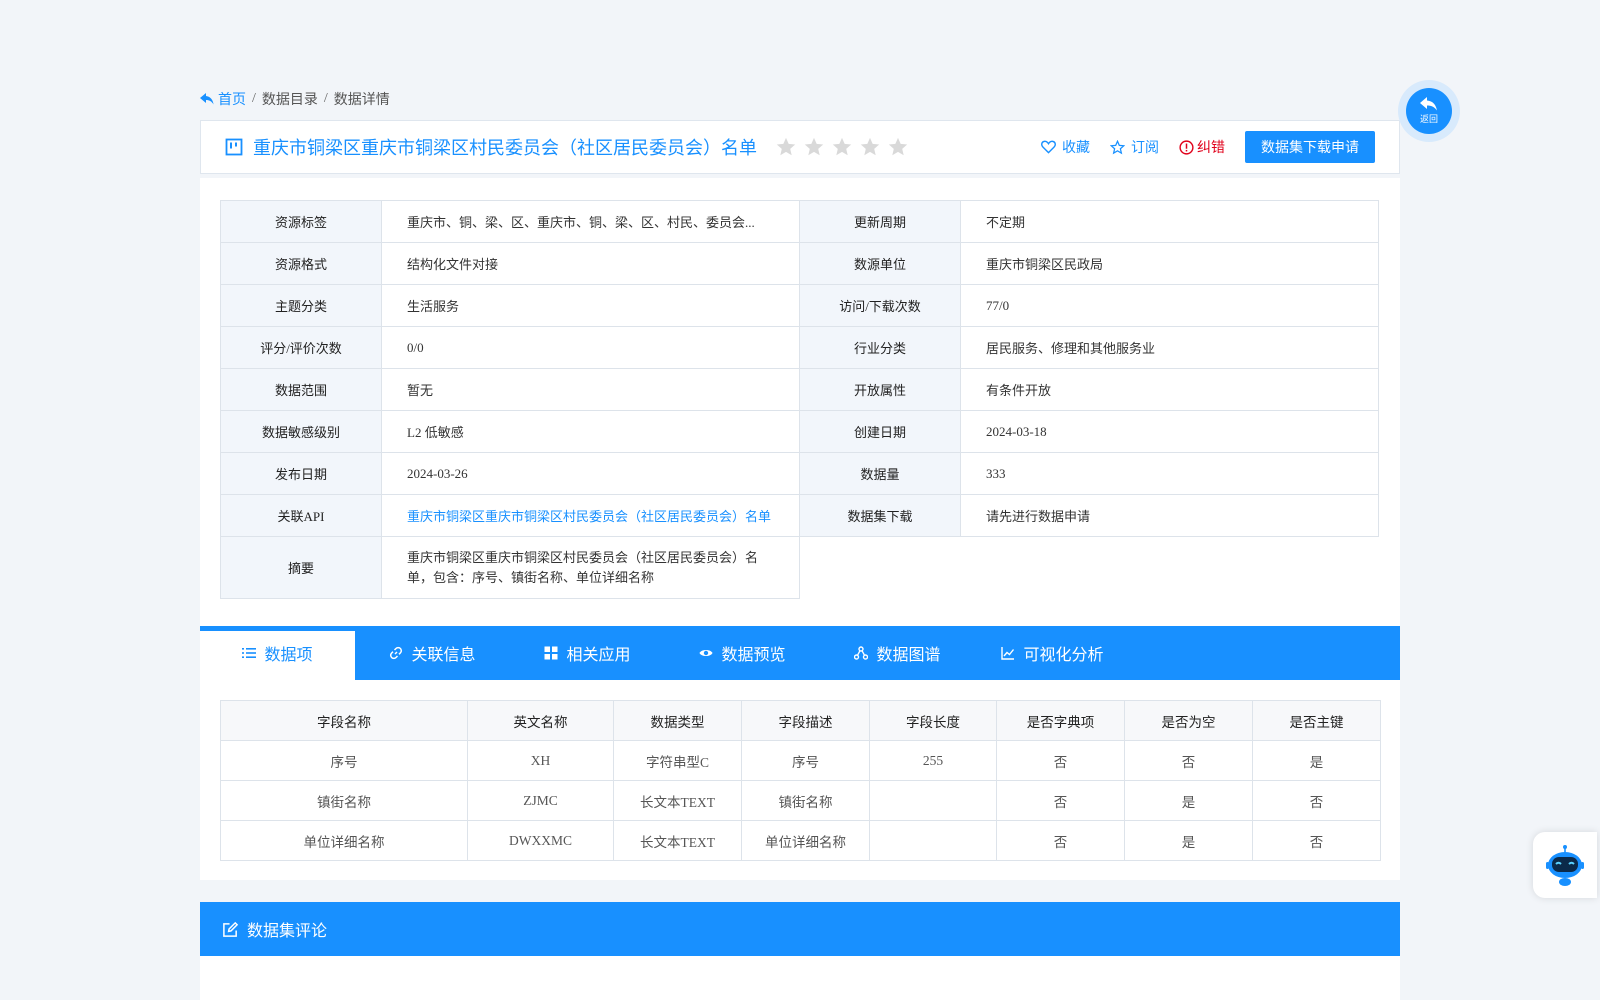 The height and width of the screenshot is (1000, 1600). What do you see at coordinates (800, 760) in the screenshot?
I see `table-row: 序号 XH 字符串型C 序号 255 否否是` at bounding box center [800, 760].